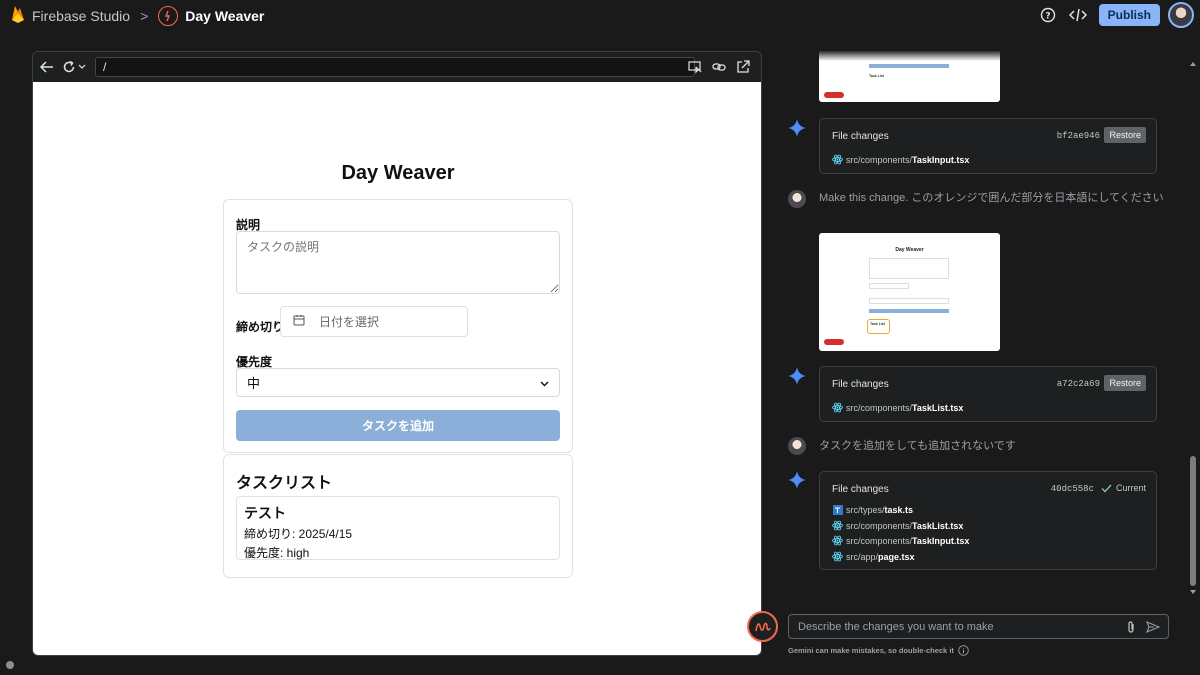 The height and width of the screenshot is (675, 1200). Describe the element at coordinates (1078, 384) in the screenshot. I see `commit-hash: a72c2a69` at that location.